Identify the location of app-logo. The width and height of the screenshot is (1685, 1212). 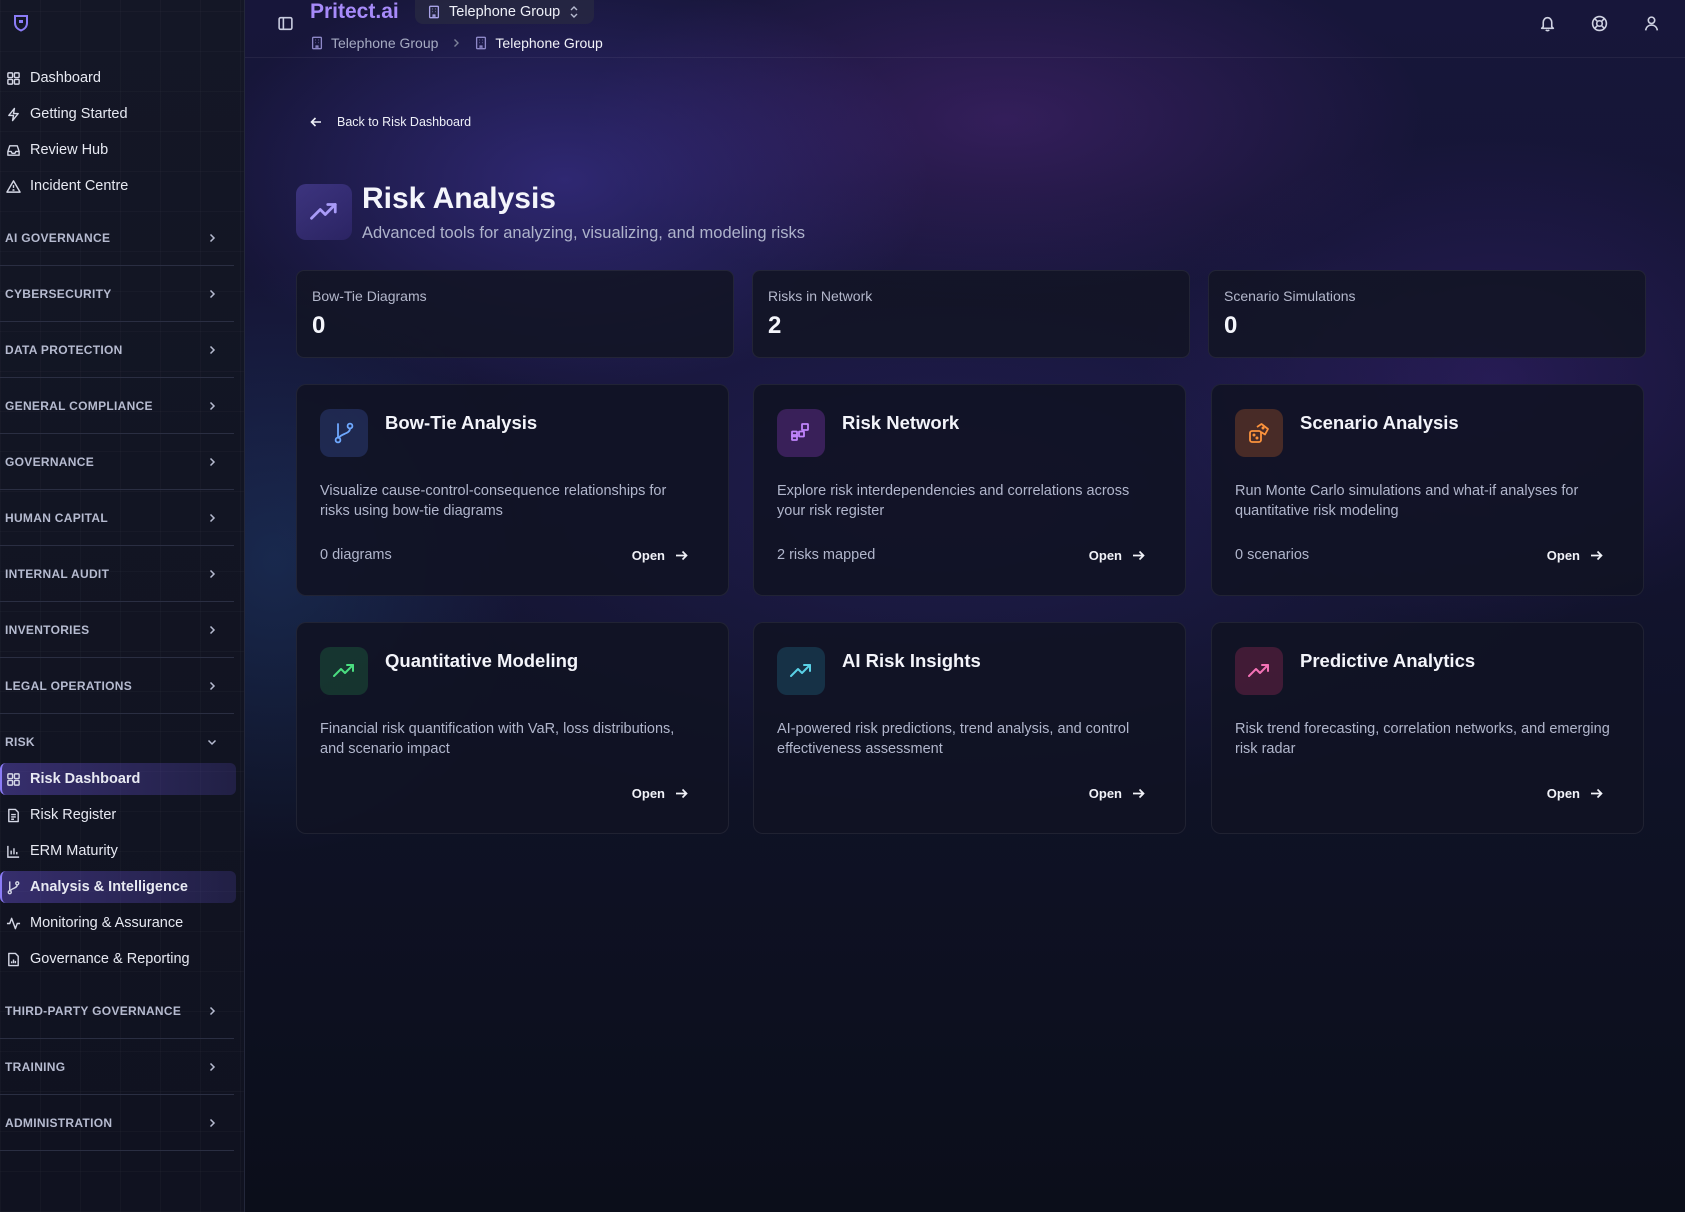
(21, 23).